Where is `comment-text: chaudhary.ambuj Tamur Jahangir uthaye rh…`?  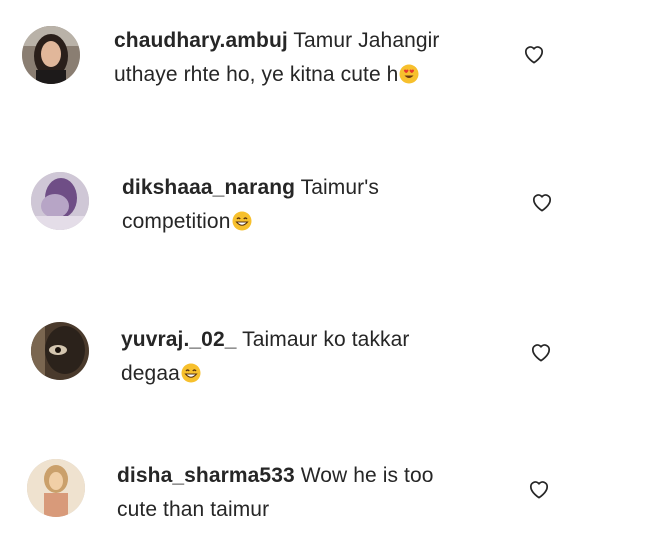
comment-text: chaudhary.ambuj Tamur Jahangir uthaye rh… is located at coordinates (277, 58).